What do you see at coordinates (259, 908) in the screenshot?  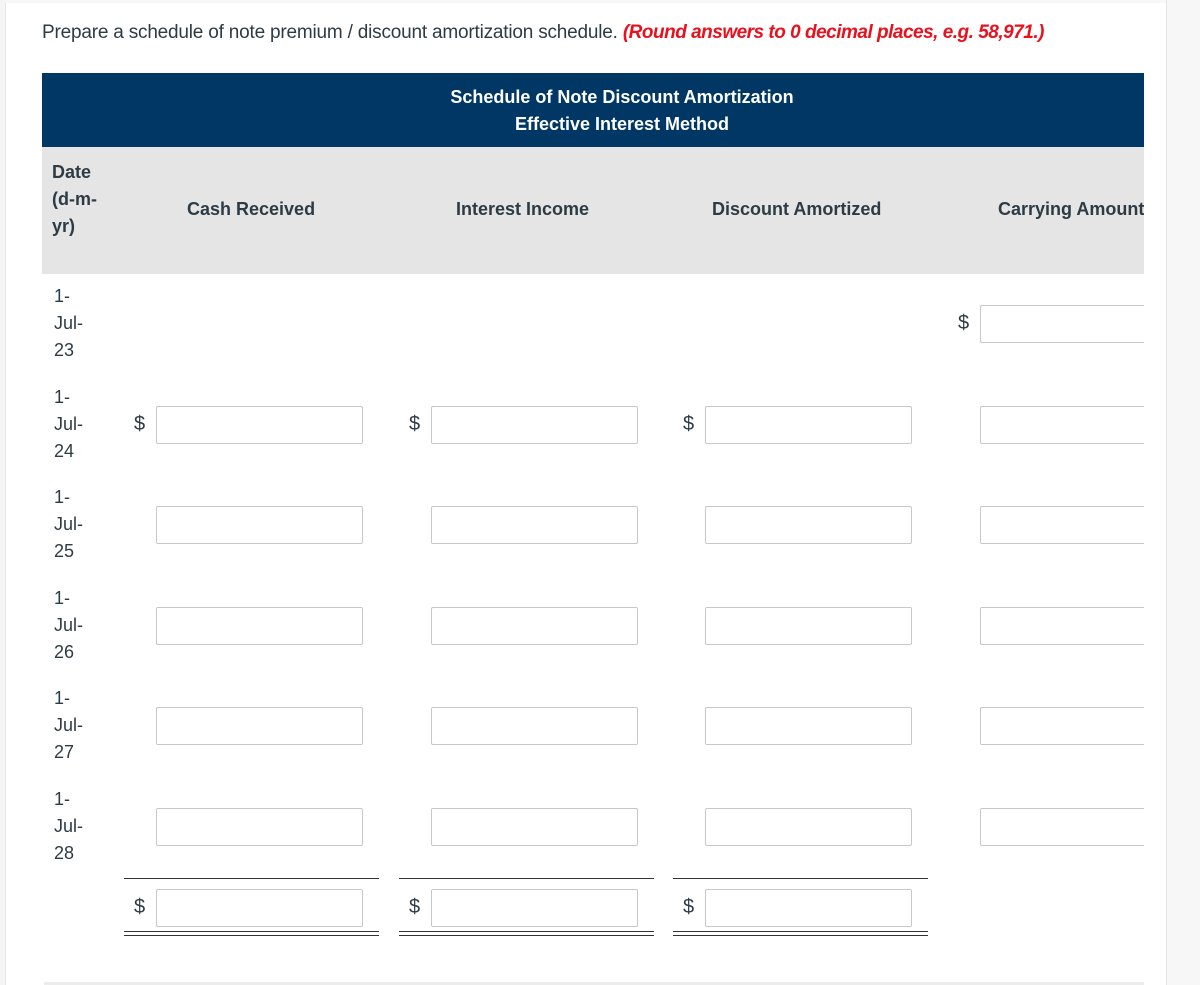 I see `total-cash-received-input` at bounding box center [259, 908].